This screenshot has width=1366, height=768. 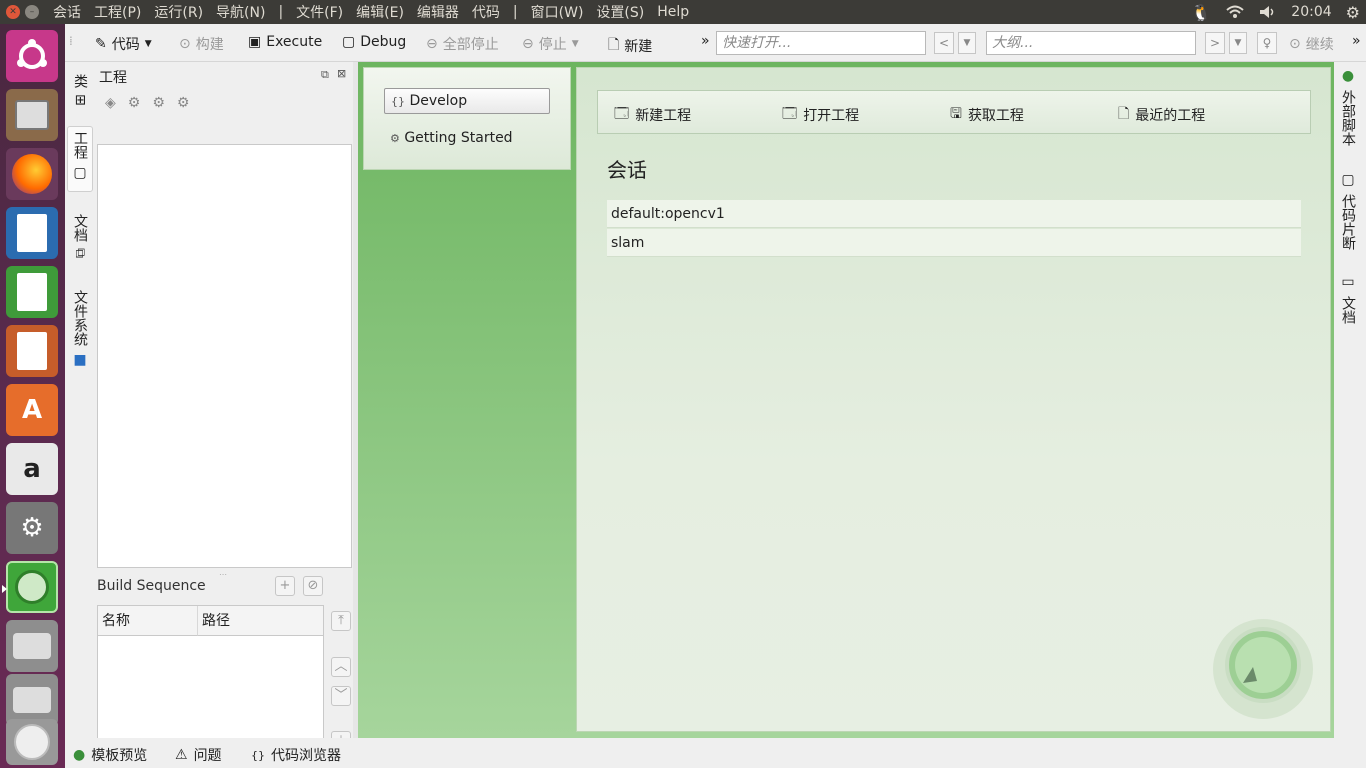 I want to click on menu-edit: 编辑(E), so click(x=380, y=12).